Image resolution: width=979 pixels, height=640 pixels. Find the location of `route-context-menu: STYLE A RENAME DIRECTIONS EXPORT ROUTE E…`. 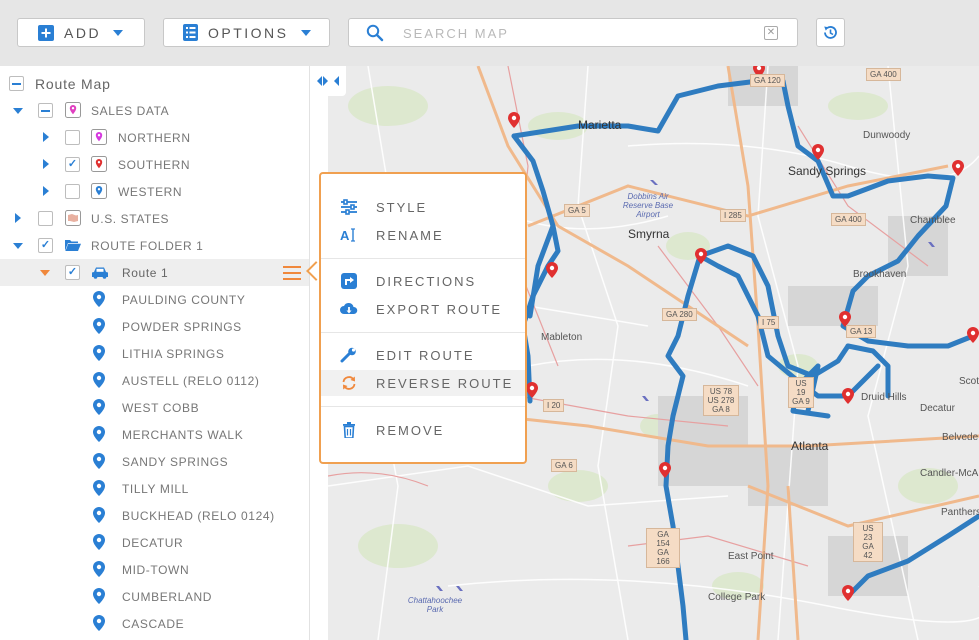

route-context-menu: STYLE A RENAME DIRECTIONS EXPORT ROUTE E… is located at coordinates (423, 318).